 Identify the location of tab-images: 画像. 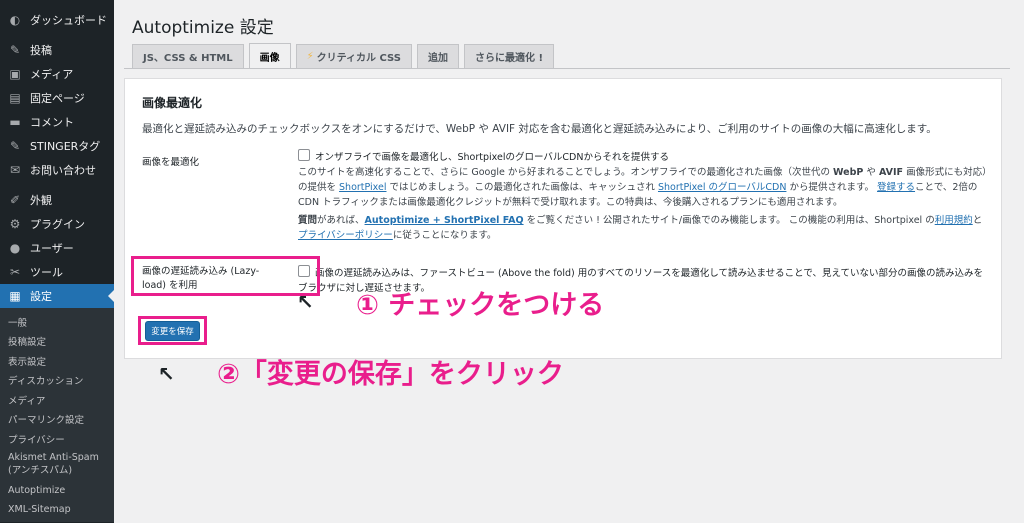
(269, 56).